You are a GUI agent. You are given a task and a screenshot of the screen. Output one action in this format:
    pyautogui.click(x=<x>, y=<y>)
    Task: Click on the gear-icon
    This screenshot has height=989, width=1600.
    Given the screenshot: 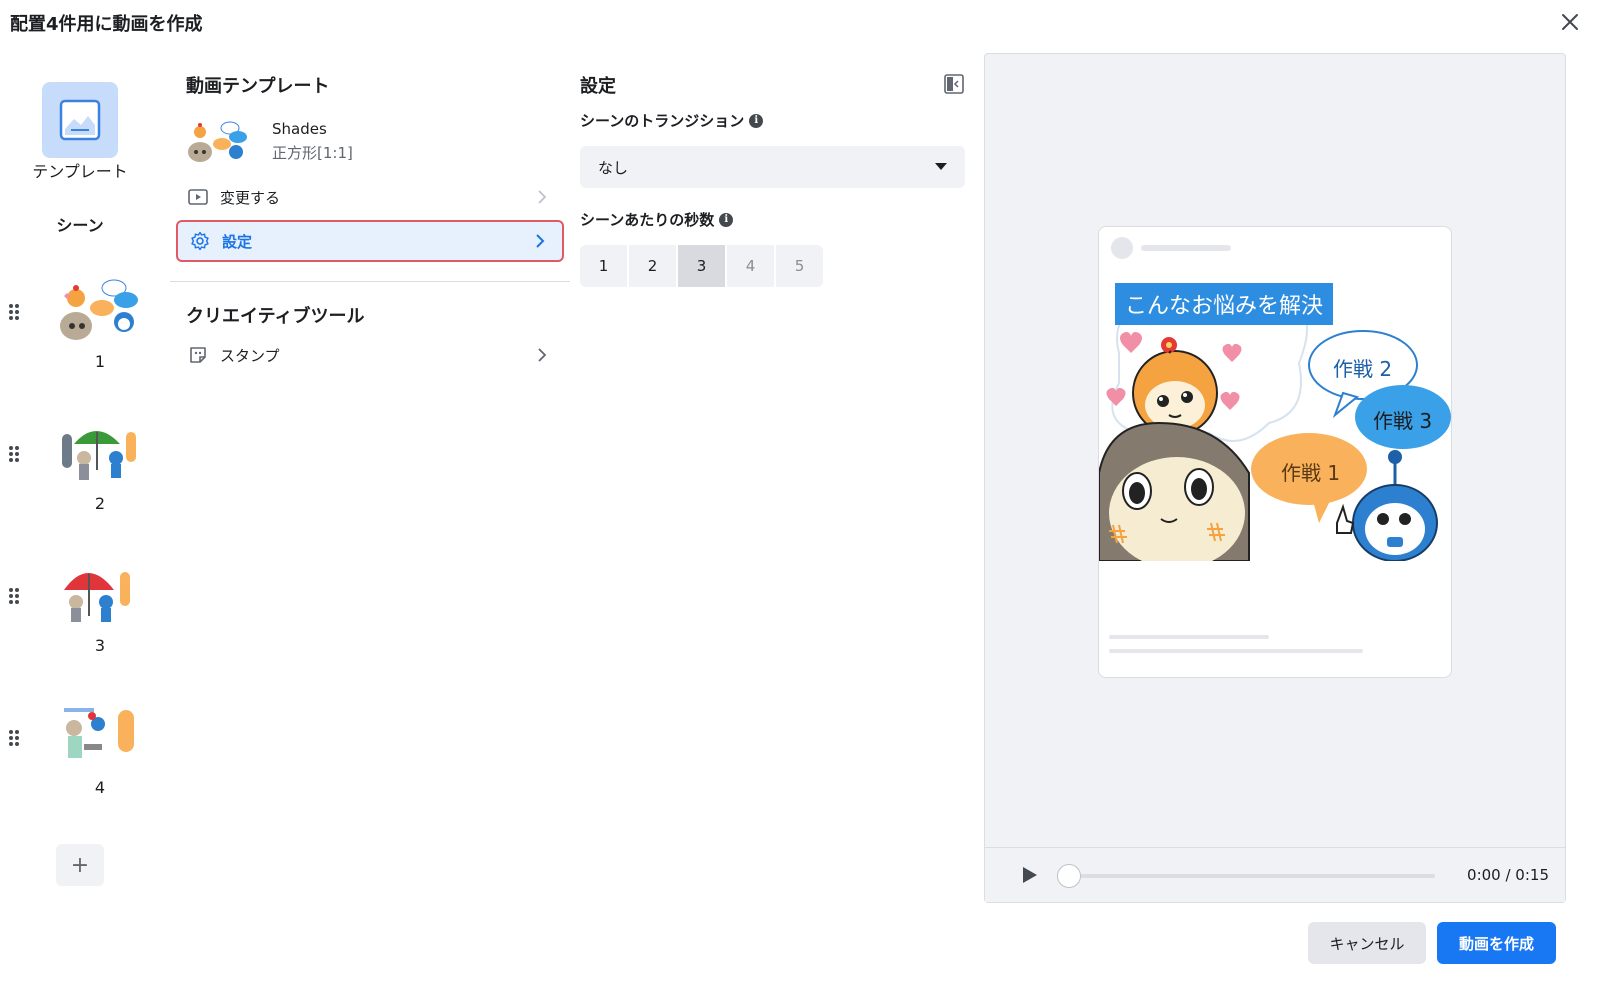 What is the action you would take?
    pyautogui.click(x=200, y=241)
    